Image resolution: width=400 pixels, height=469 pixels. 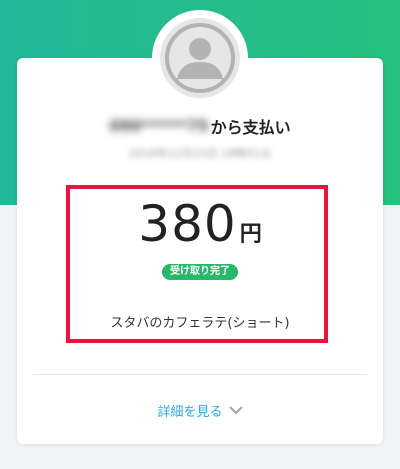 I want to click on details-link: 詳細を見る, so click(x=200, y=410).